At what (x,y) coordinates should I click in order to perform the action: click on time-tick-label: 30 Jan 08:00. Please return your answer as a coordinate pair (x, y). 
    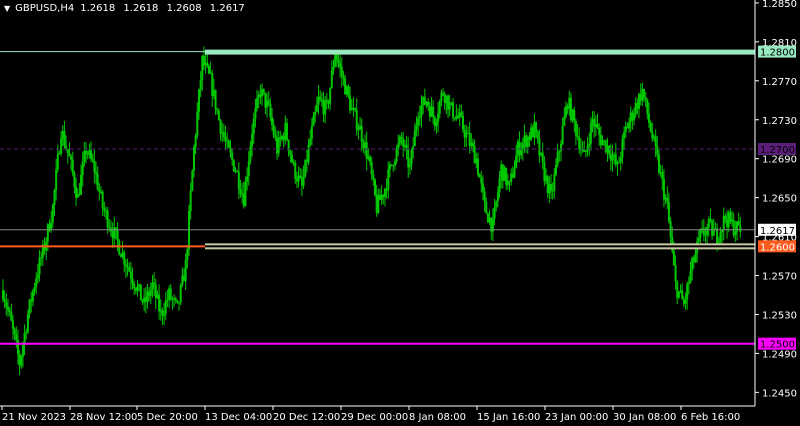
    Looking at the image, I should click on (644, 417).